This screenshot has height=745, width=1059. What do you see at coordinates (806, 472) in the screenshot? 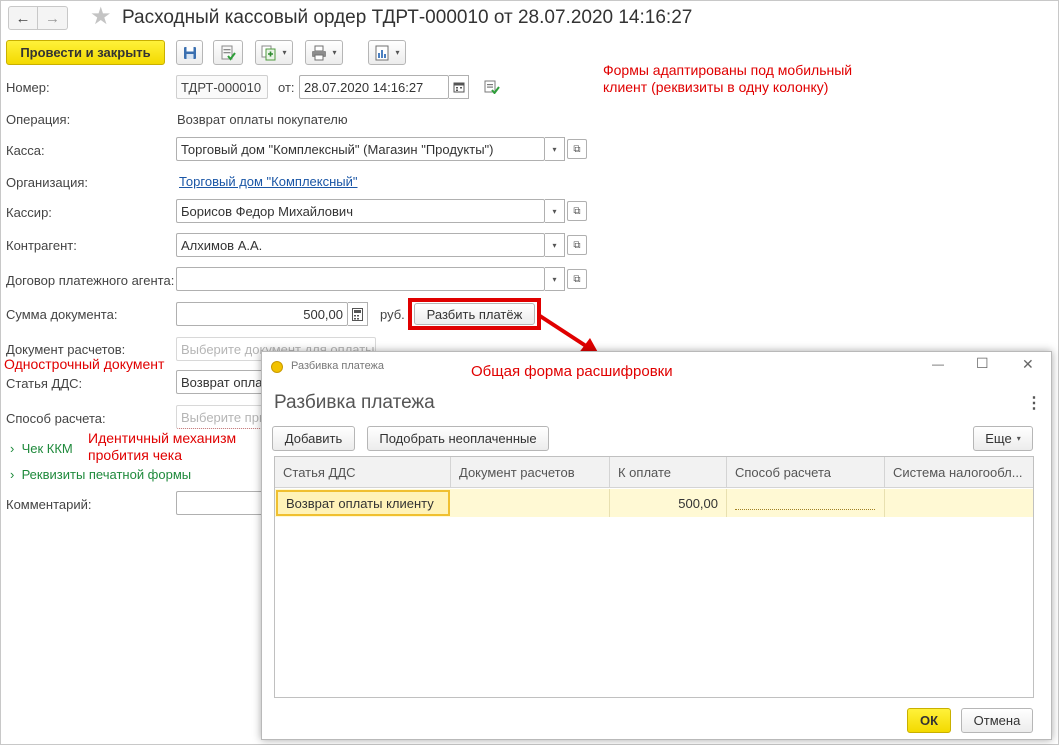
I see `column-header-payment-method: Способ расчета` at bounding box center [806, 472].